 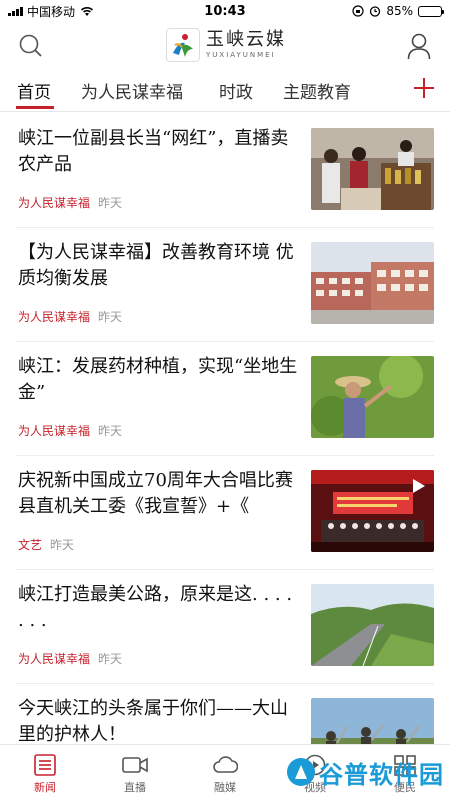 I want to click on video-icon, so click(x=135, y=765).